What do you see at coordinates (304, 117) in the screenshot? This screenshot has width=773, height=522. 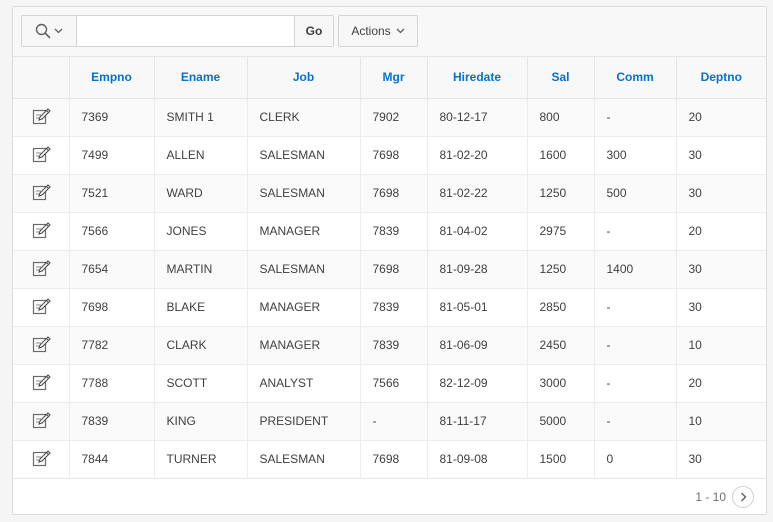 I see `cell-job: CLERK` at bounding box center [304, 117].